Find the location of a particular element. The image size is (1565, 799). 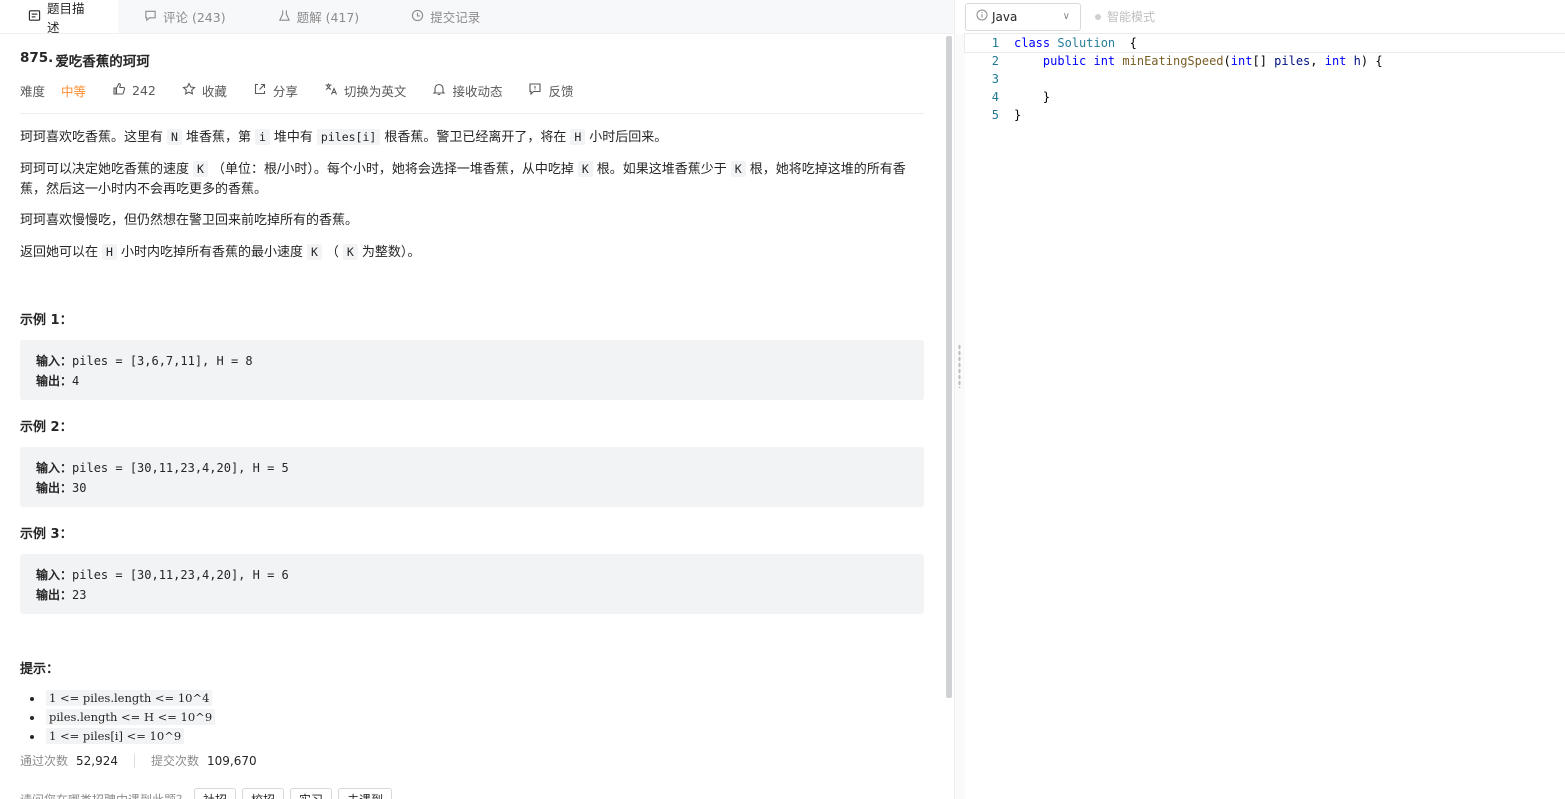

feedback-label: 反馈 is located at coordinates (561, 91).